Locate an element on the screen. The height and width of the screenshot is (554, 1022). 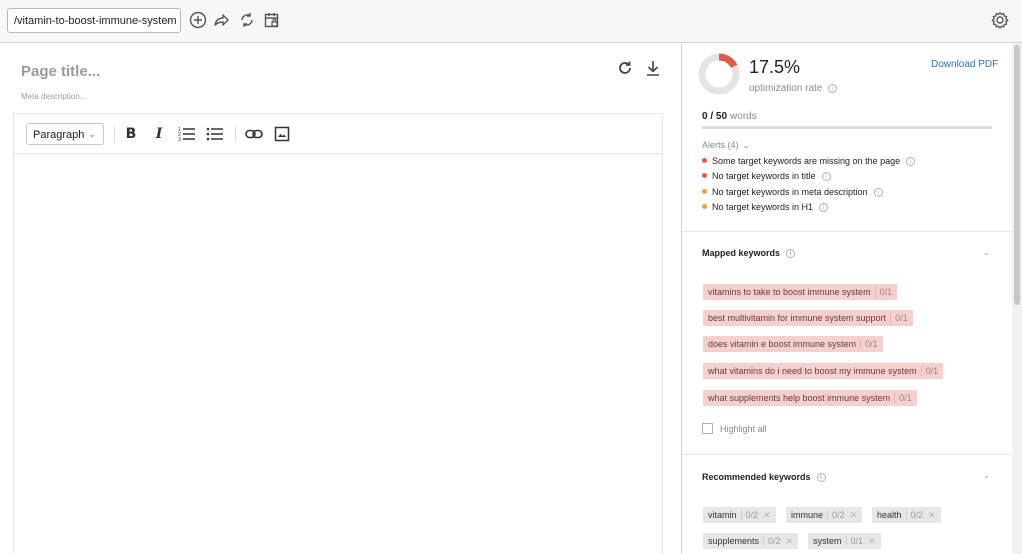
recommended-keyword-tag: health 0/2 ✕ is located at coordinates (906, 515).